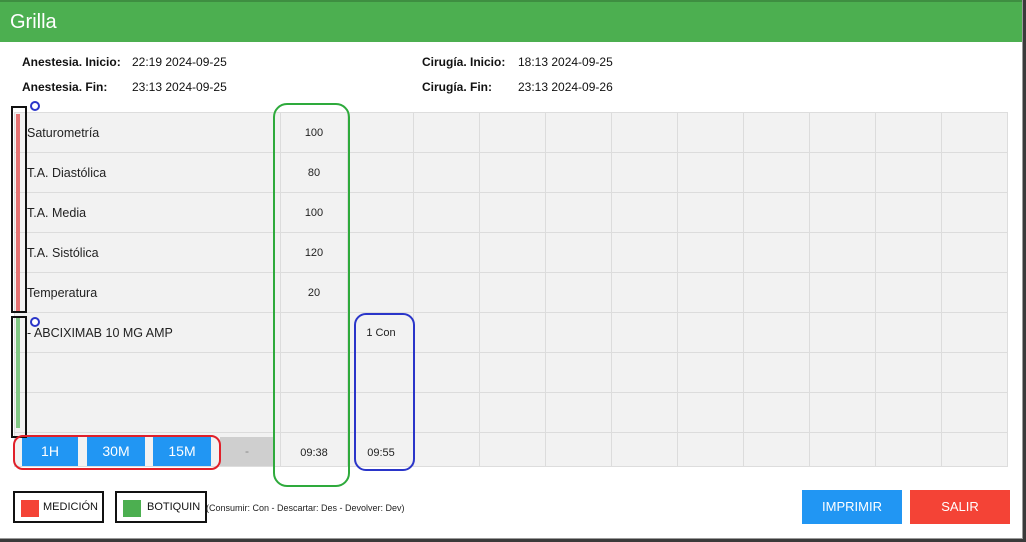 The height and width of the screenshot is (542, 1026). I want to click on cirugia-fin: Cirugía. Fin: 23:13 2024-09-26, so click(517, 87).